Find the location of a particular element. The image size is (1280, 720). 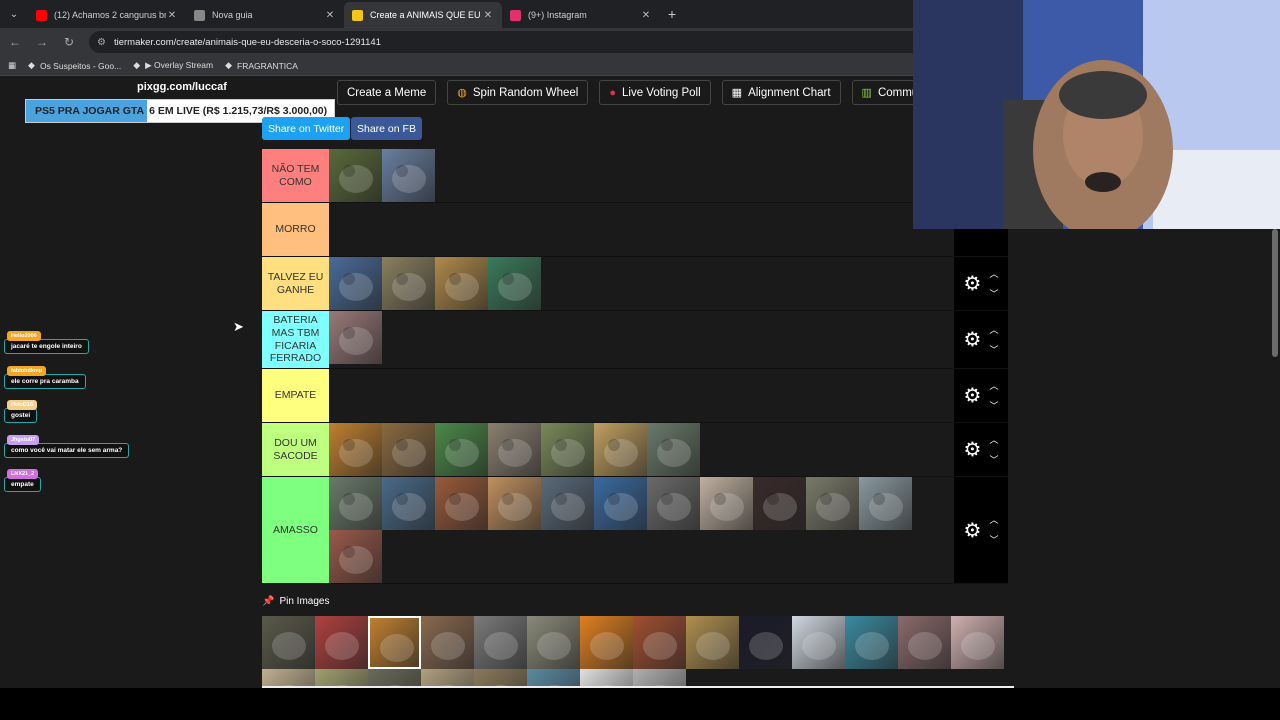

chat-message: LNX21_2 empate is located at coordinates (22, 480).